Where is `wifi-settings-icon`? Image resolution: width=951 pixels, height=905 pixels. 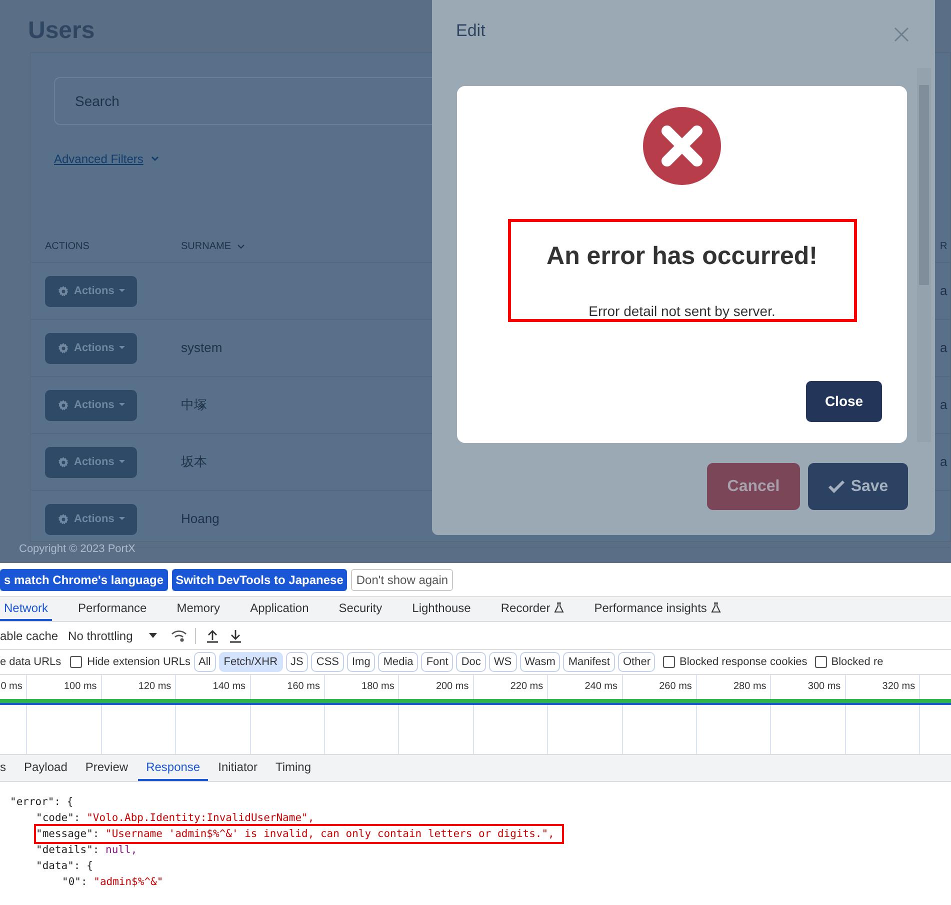 wifi-settings-icon is located at coordinates (178, 636).